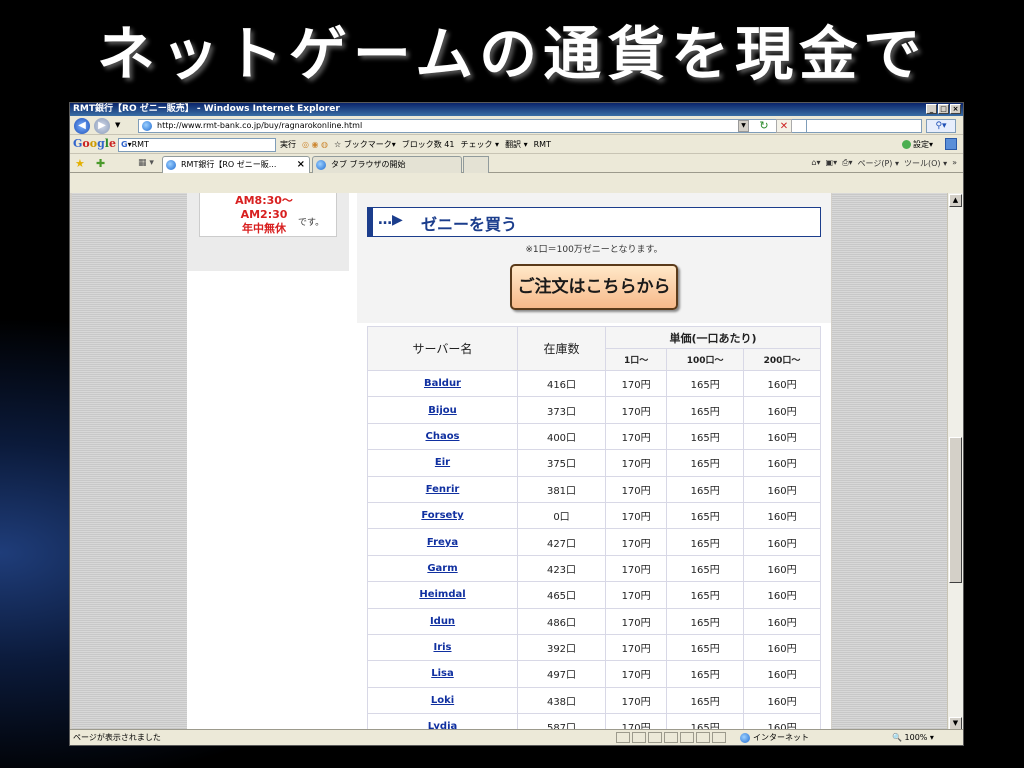 The width and height of the screenshot is (1024, 768). I want to click on stop-icon: ✕, so click(784, 126).